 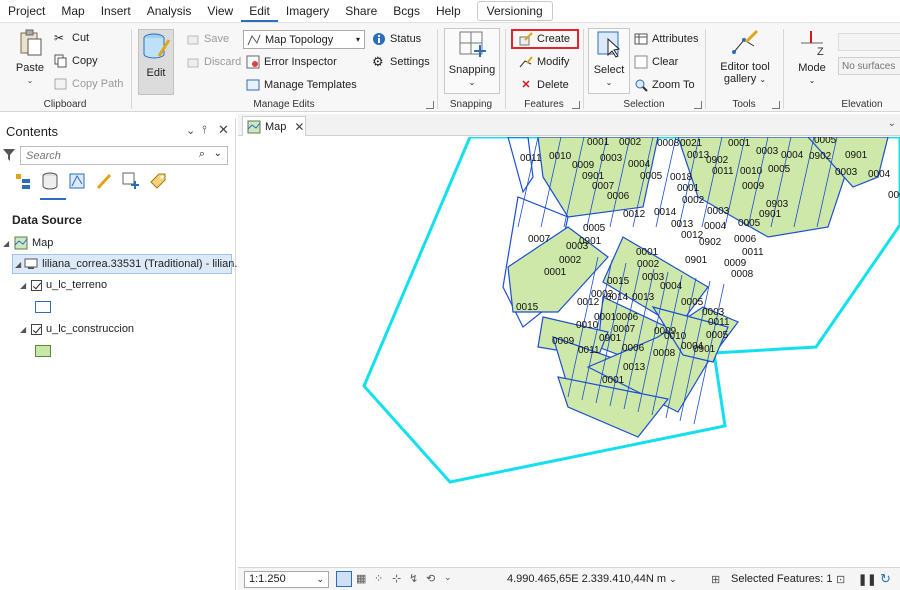 I want to click on features-launcher-icon, so click(x=576, y=105).